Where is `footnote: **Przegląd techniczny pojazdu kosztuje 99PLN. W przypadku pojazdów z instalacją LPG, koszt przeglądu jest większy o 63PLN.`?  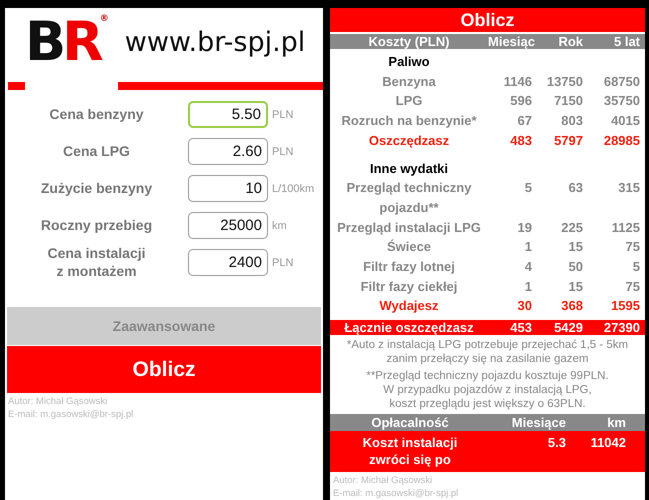 footnote: **Przegląd techniczny pojazdu kosztuje 99PLN. W przypadku pojazdów z instalacją LPG, koszt przeglądu jest większy o 63PLN. is located at coordinates (487, 390).